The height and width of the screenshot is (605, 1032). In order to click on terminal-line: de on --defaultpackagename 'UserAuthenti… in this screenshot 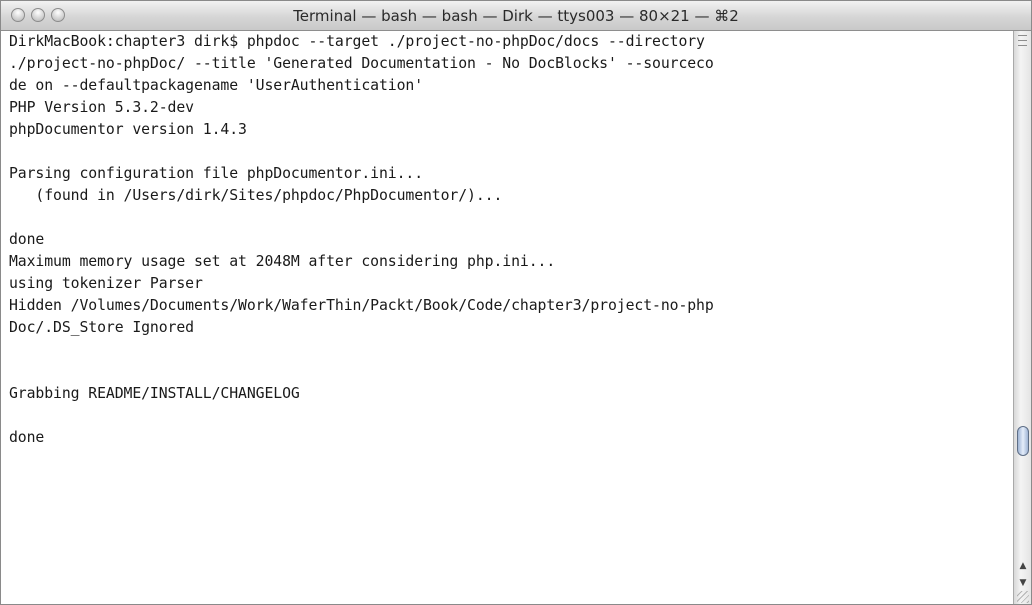, I will do `click(216, 85)`.